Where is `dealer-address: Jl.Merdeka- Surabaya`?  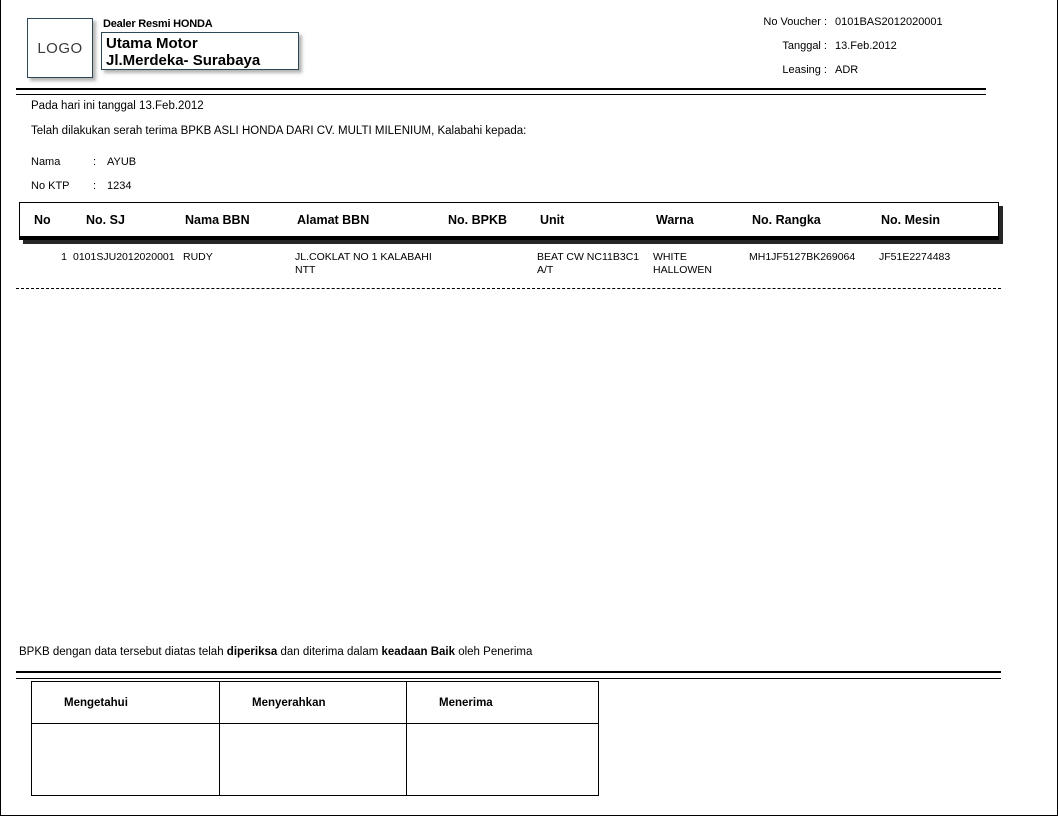
dealer-address: Jl.Merdeka- Surabaya is located at coordinates (183, 60).